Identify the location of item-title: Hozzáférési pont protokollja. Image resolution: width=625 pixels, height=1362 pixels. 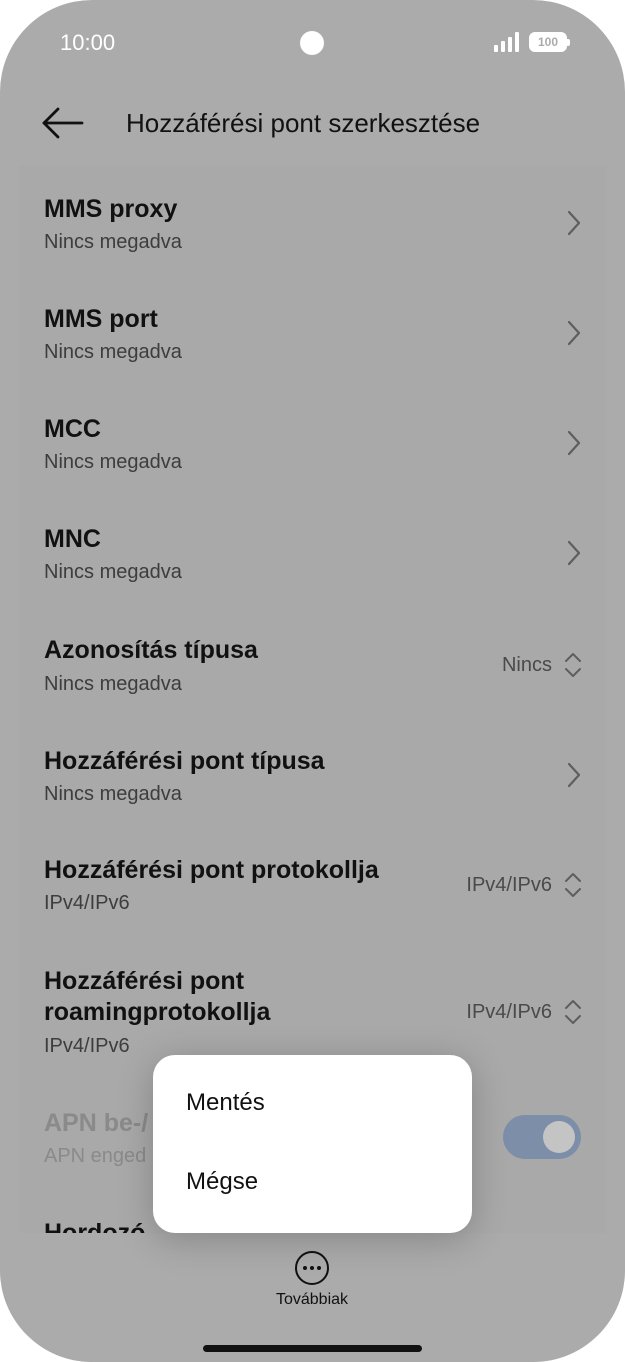
(211, 870).